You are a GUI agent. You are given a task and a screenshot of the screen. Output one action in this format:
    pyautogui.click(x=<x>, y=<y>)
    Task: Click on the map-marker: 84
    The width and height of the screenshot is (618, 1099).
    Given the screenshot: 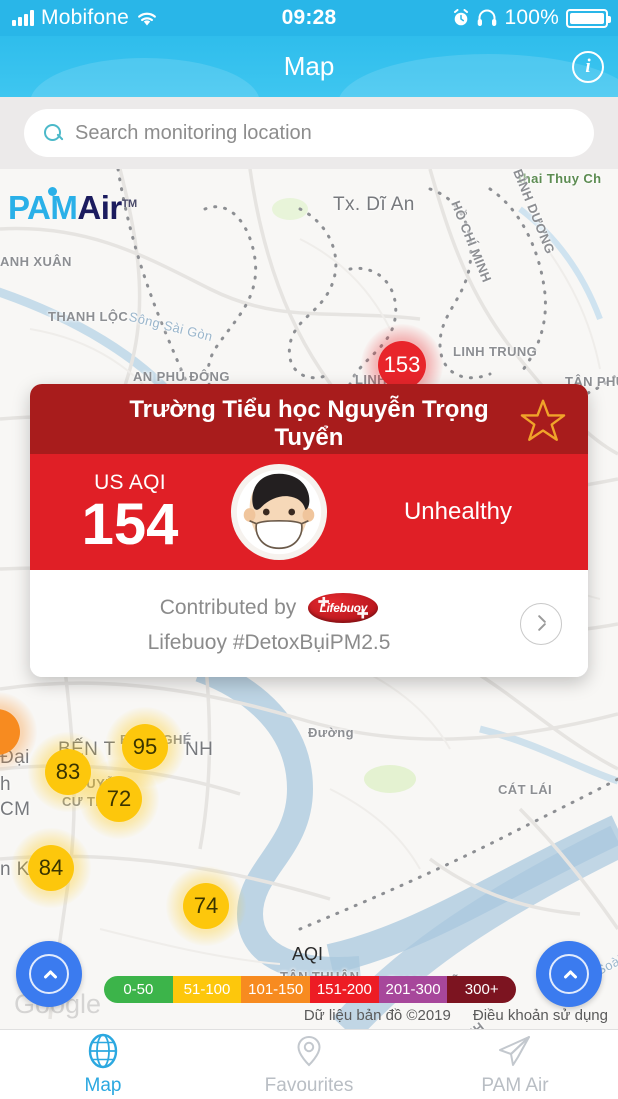 What is the action you would take?
    pyautogui.click(x=51, y=868)
    